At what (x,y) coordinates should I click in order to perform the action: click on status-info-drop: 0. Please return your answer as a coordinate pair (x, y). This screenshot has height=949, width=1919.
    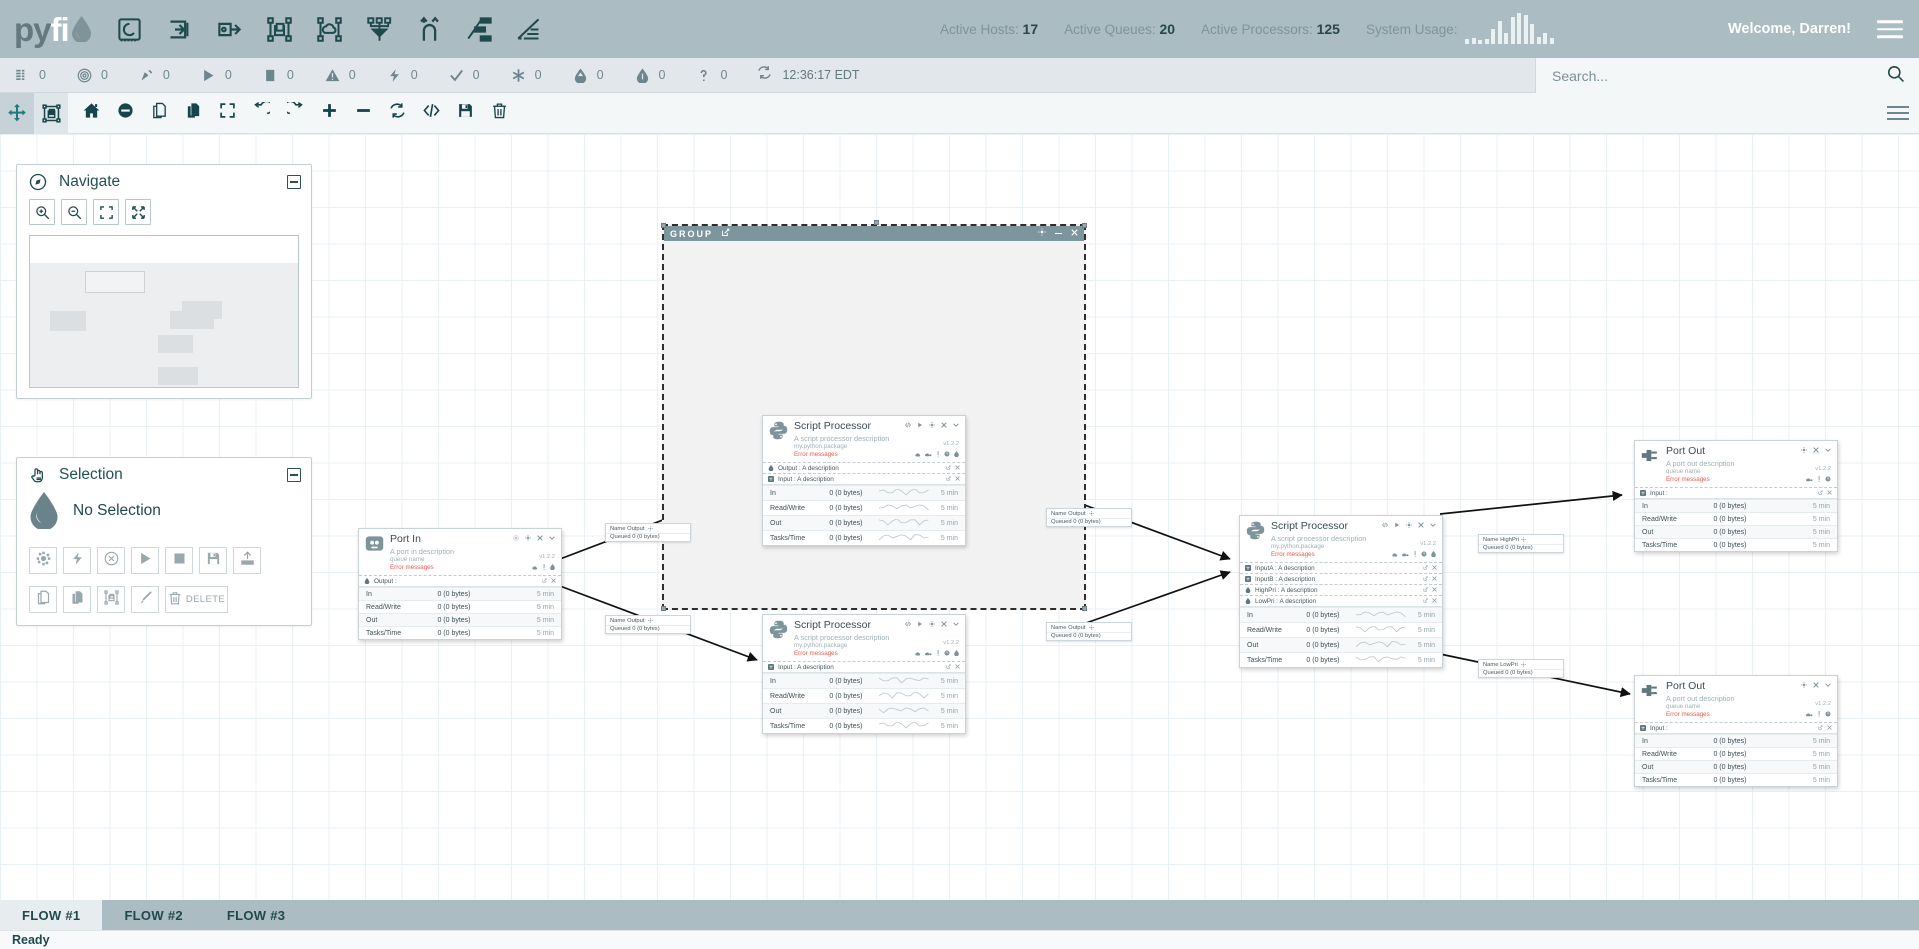
    Looking at the image, I should click on (649, 75).